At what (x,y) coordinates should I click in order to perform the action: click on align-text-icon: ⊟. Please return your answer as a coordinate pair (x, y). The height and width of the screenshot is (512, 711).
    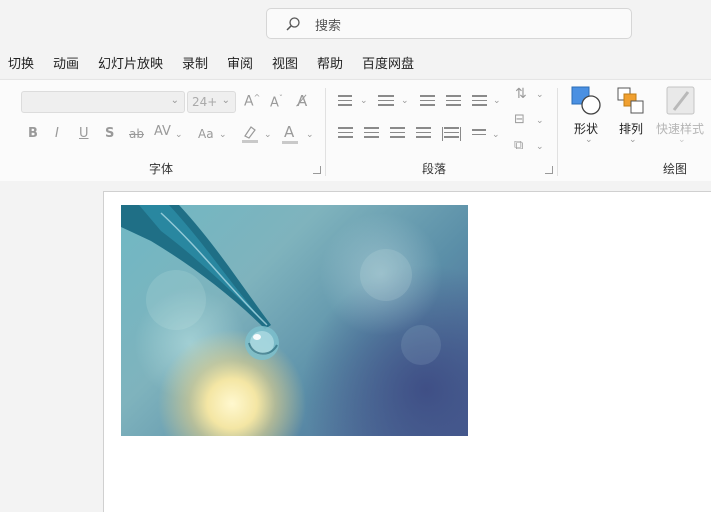
    Looking at the image, I should click on (519, 119).